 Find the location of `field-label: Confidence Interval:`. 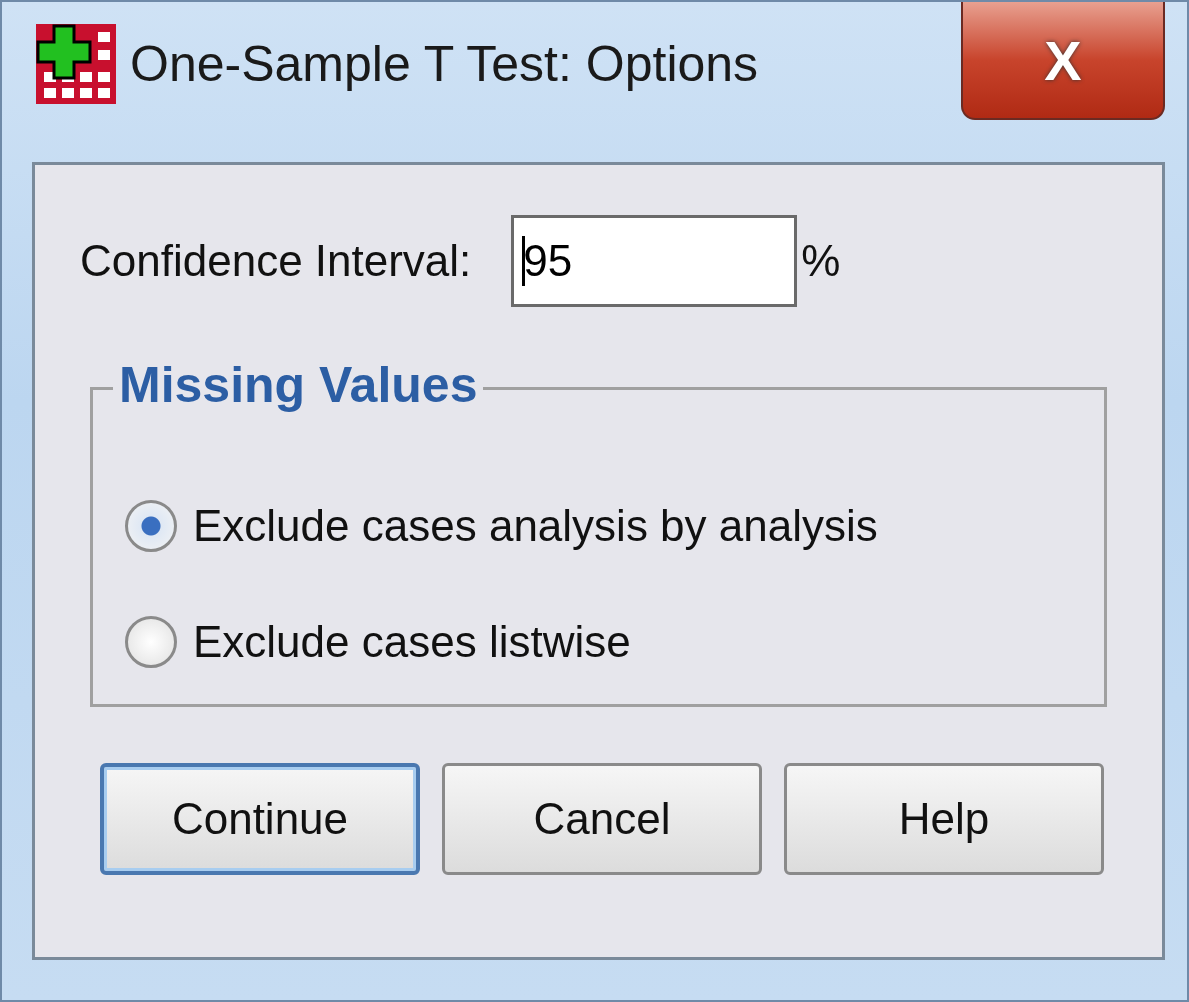

field-label: Confidence Interval: is located at coordinates (276, 261).